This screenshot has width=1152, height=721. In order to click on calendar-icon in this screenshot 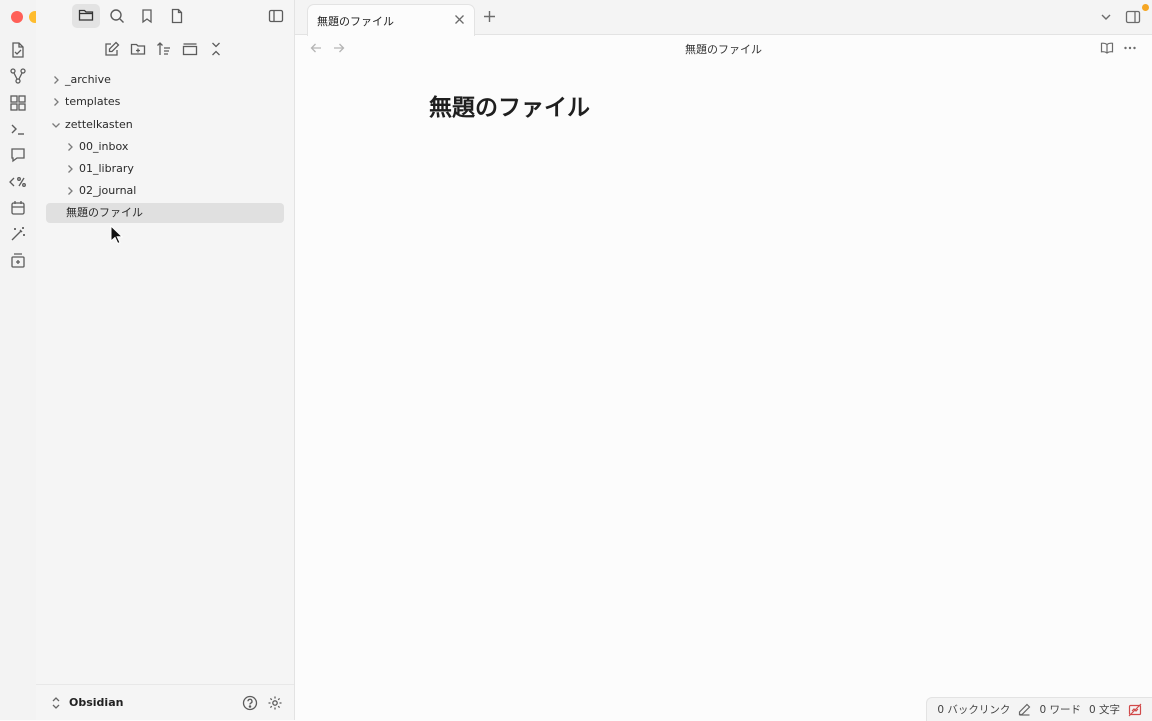, I will do `click(18, 208)`.